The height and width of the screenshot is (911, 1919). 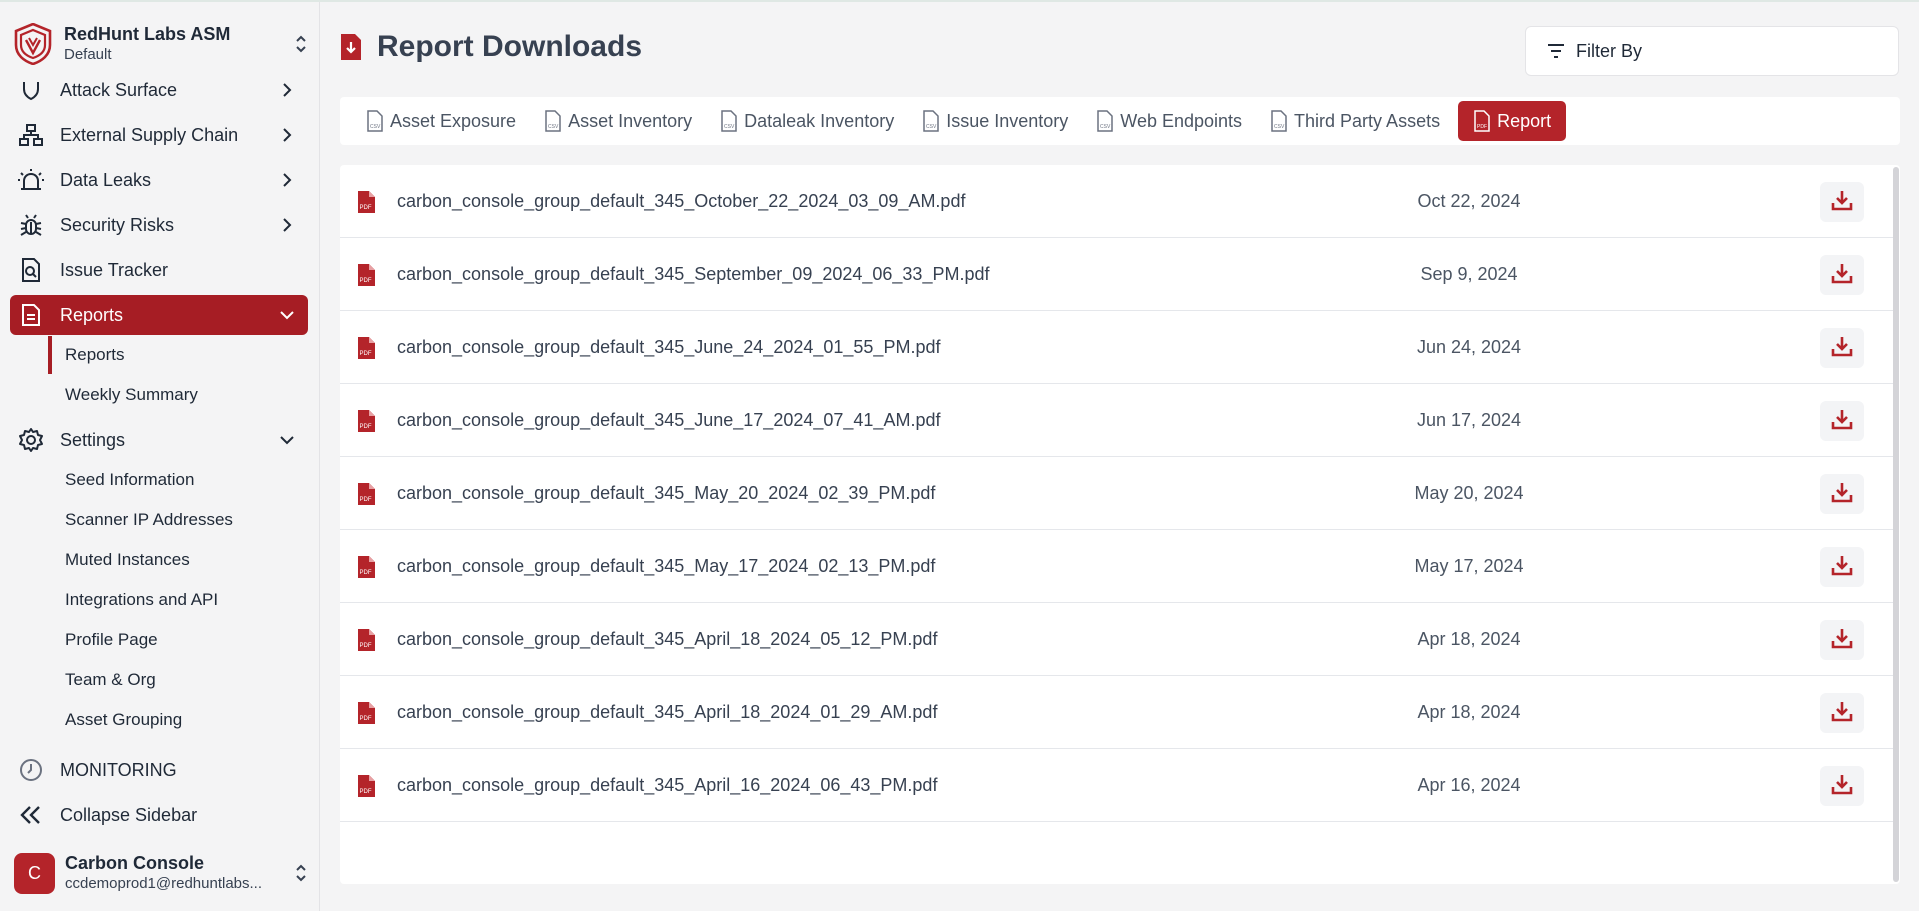 I want to click on document-icon, so click(x=31, y=315).